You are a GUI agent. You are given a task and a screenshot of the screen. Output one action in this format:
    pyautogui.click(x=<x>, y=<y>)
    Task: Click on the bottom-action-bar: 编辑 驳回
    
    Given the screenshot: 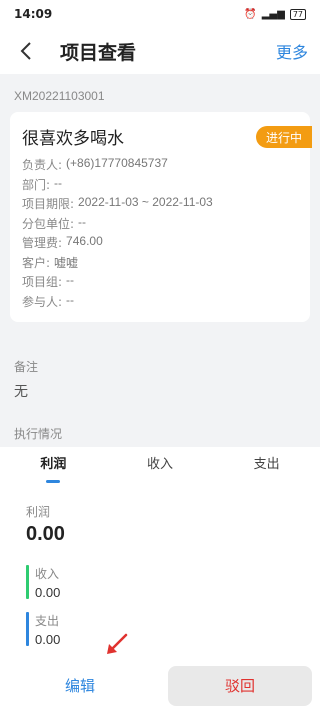 What is the action you would take?
    pyautogui.click(x=160, y=685)
    